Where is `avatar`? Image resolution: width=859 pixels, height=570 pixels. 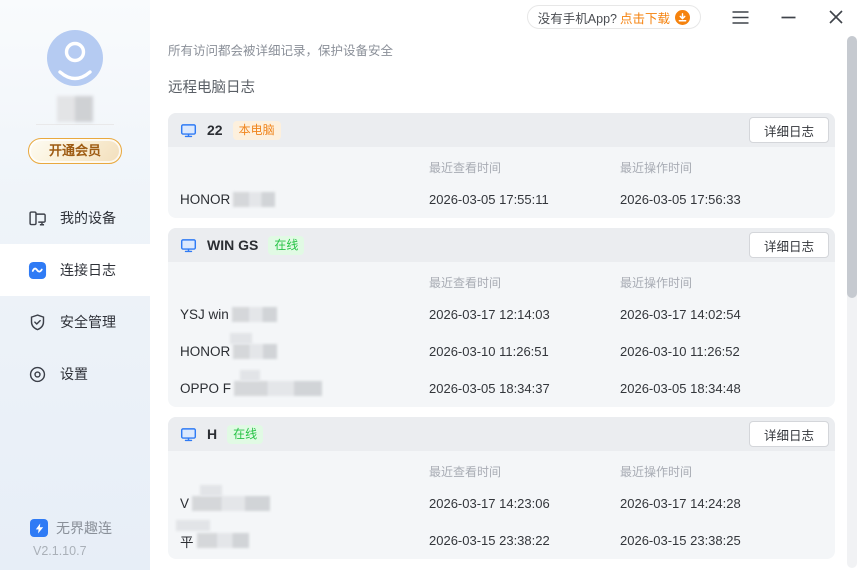
avatar is located at coordinates (75, 58).